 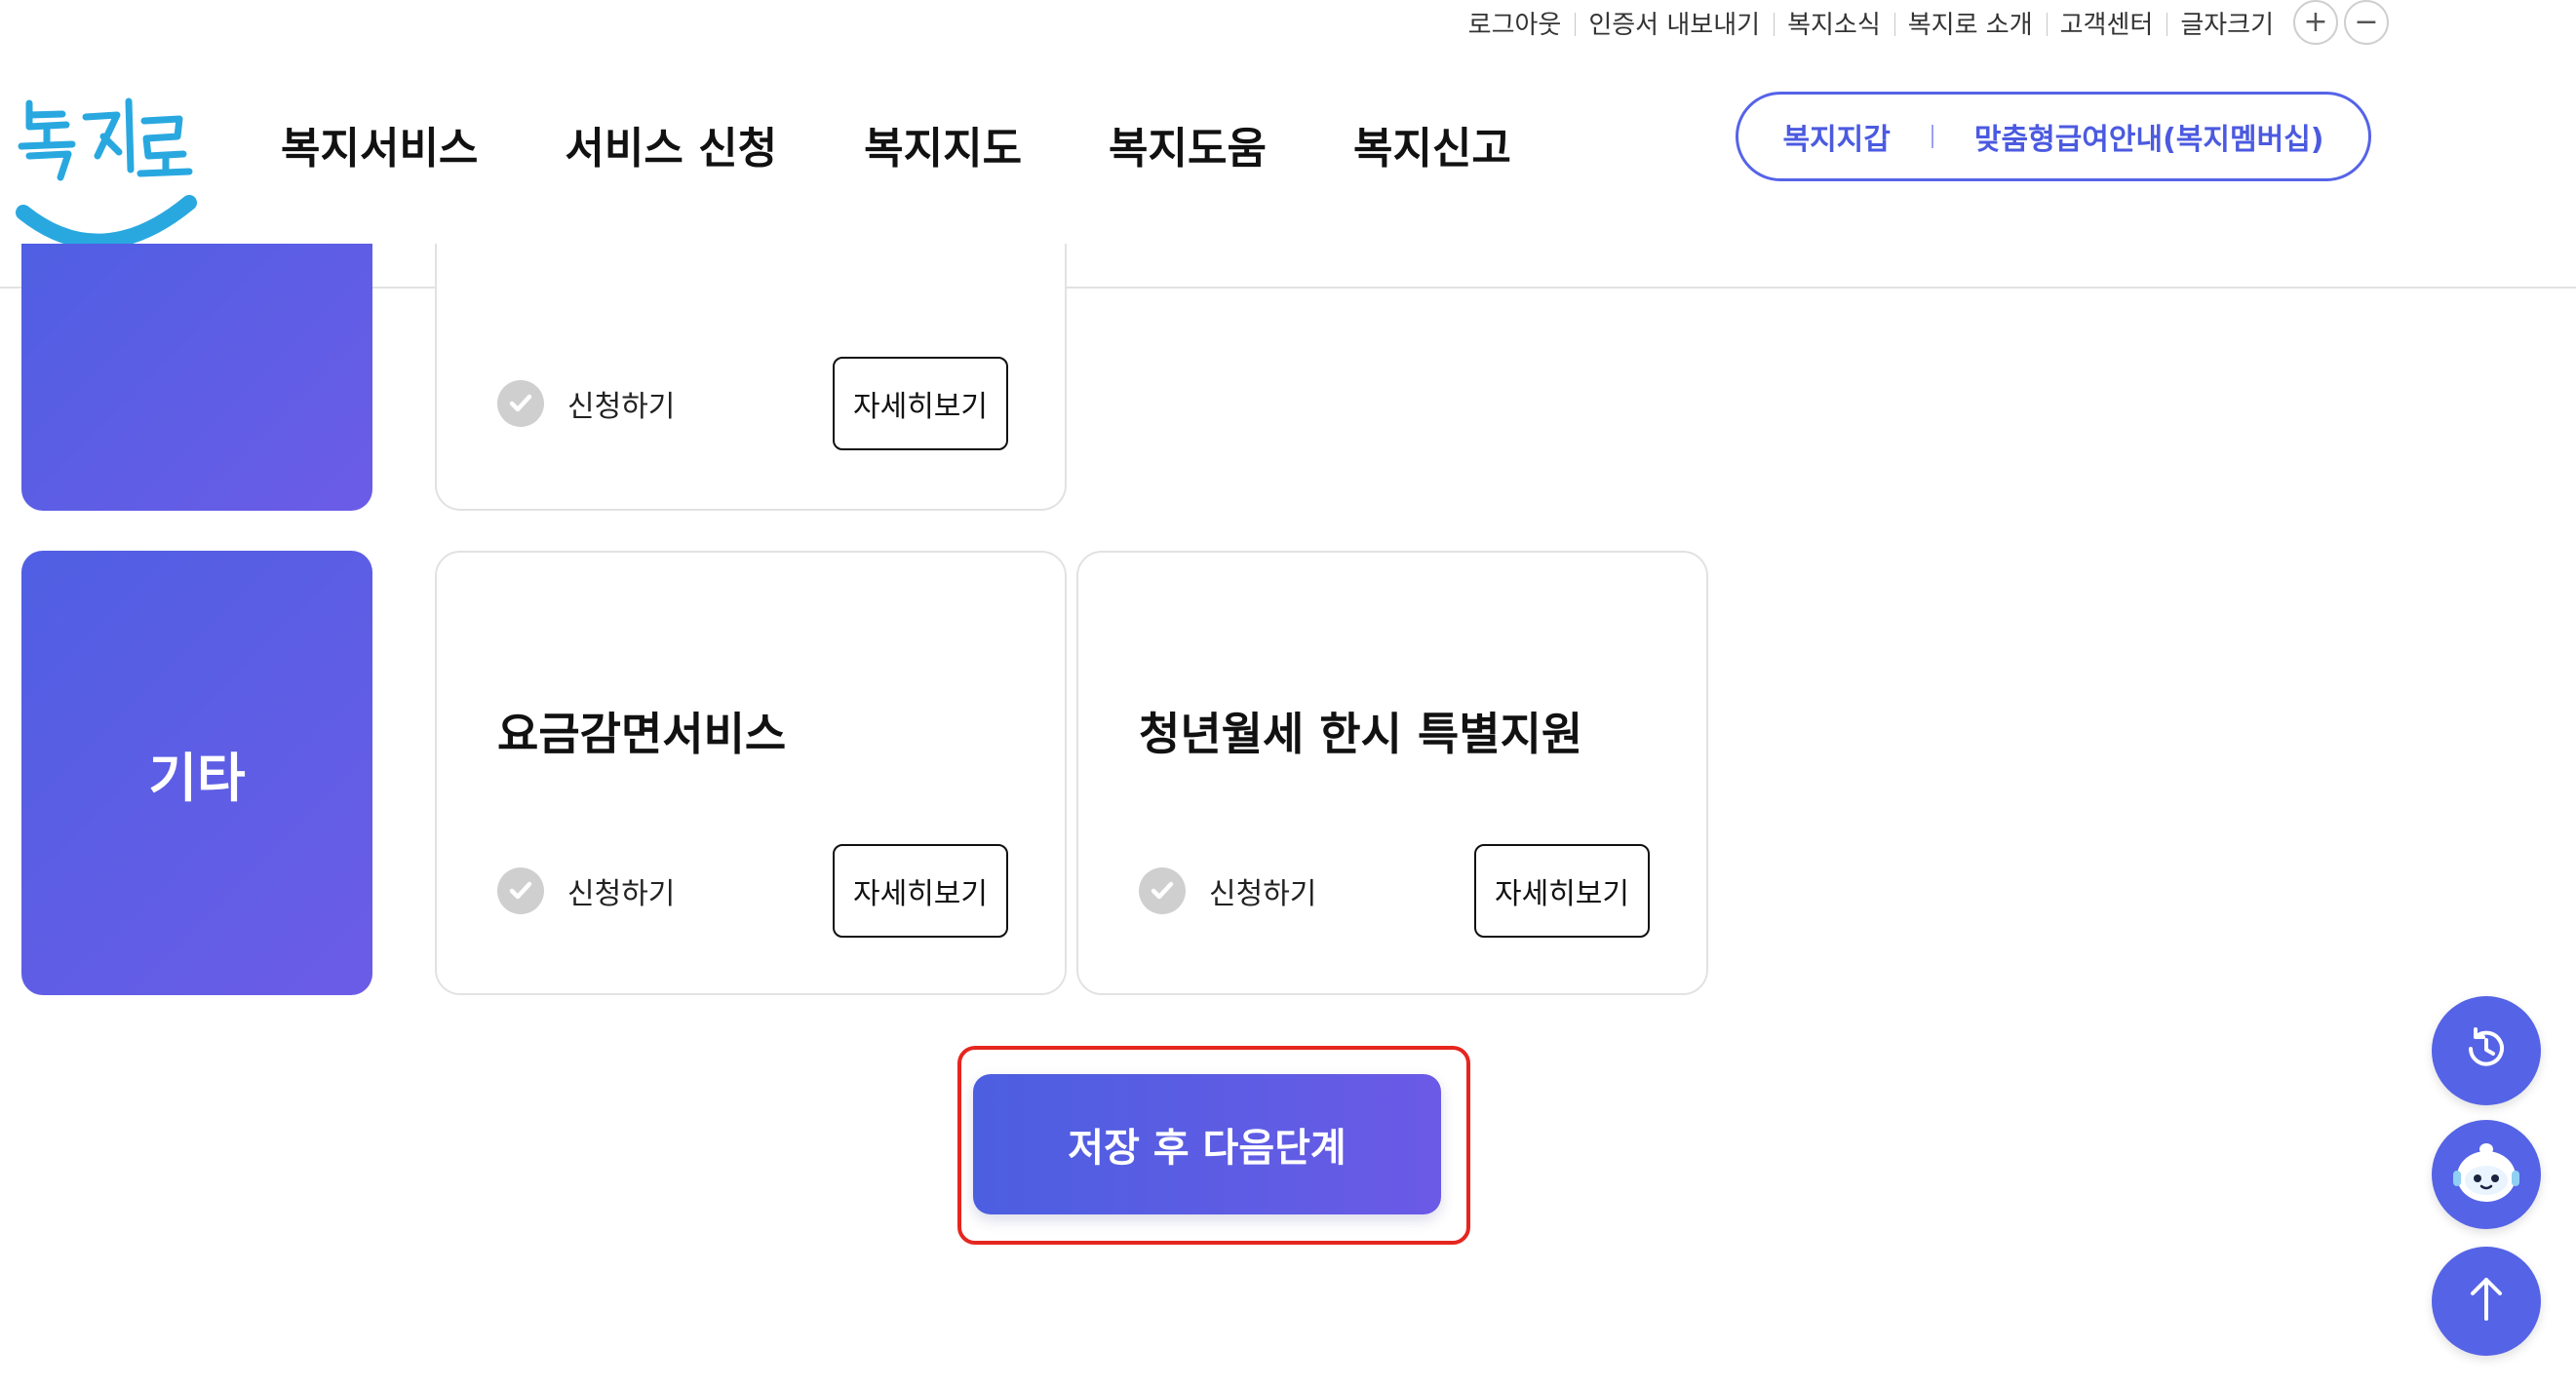 I want to click on main-navigation: 복지서비스 서비스 신청 복지지도 복지도움 복지신고, so click(x=939, y=144).